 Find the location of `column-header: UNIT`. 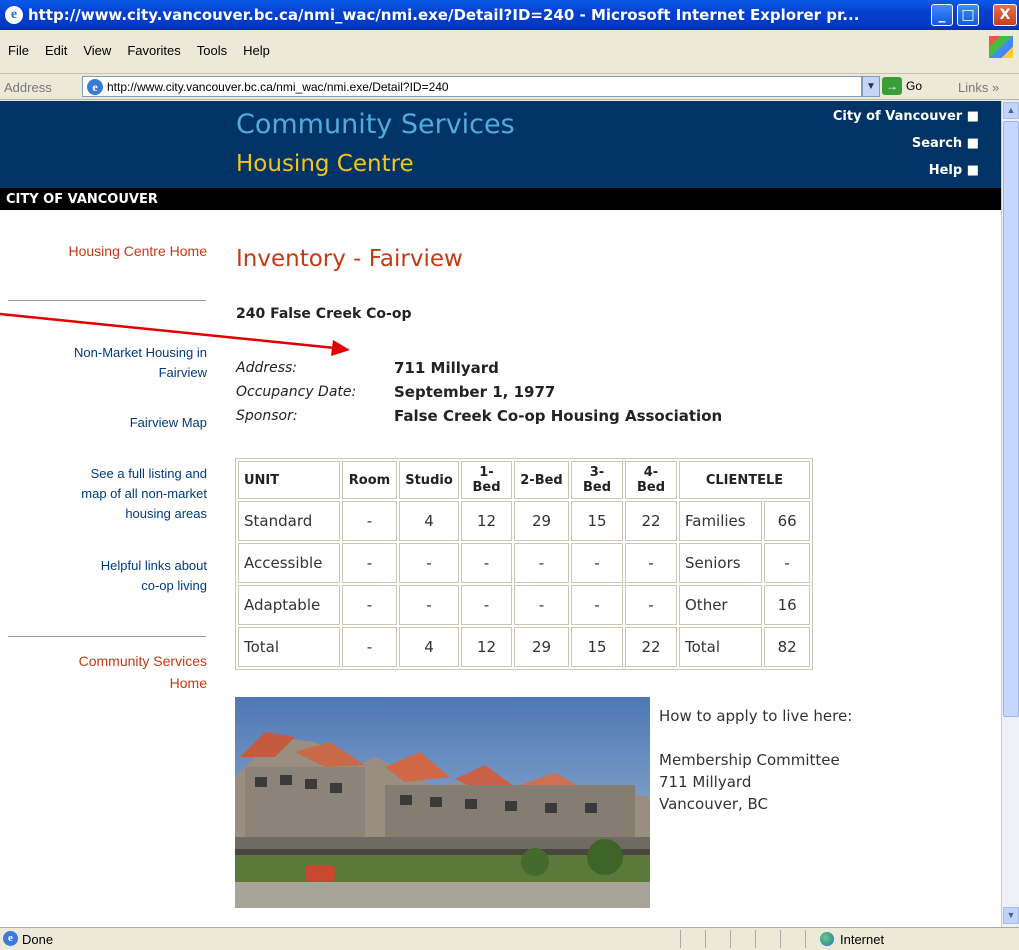

column-header: UNIT is located at coordinates (289, 480).